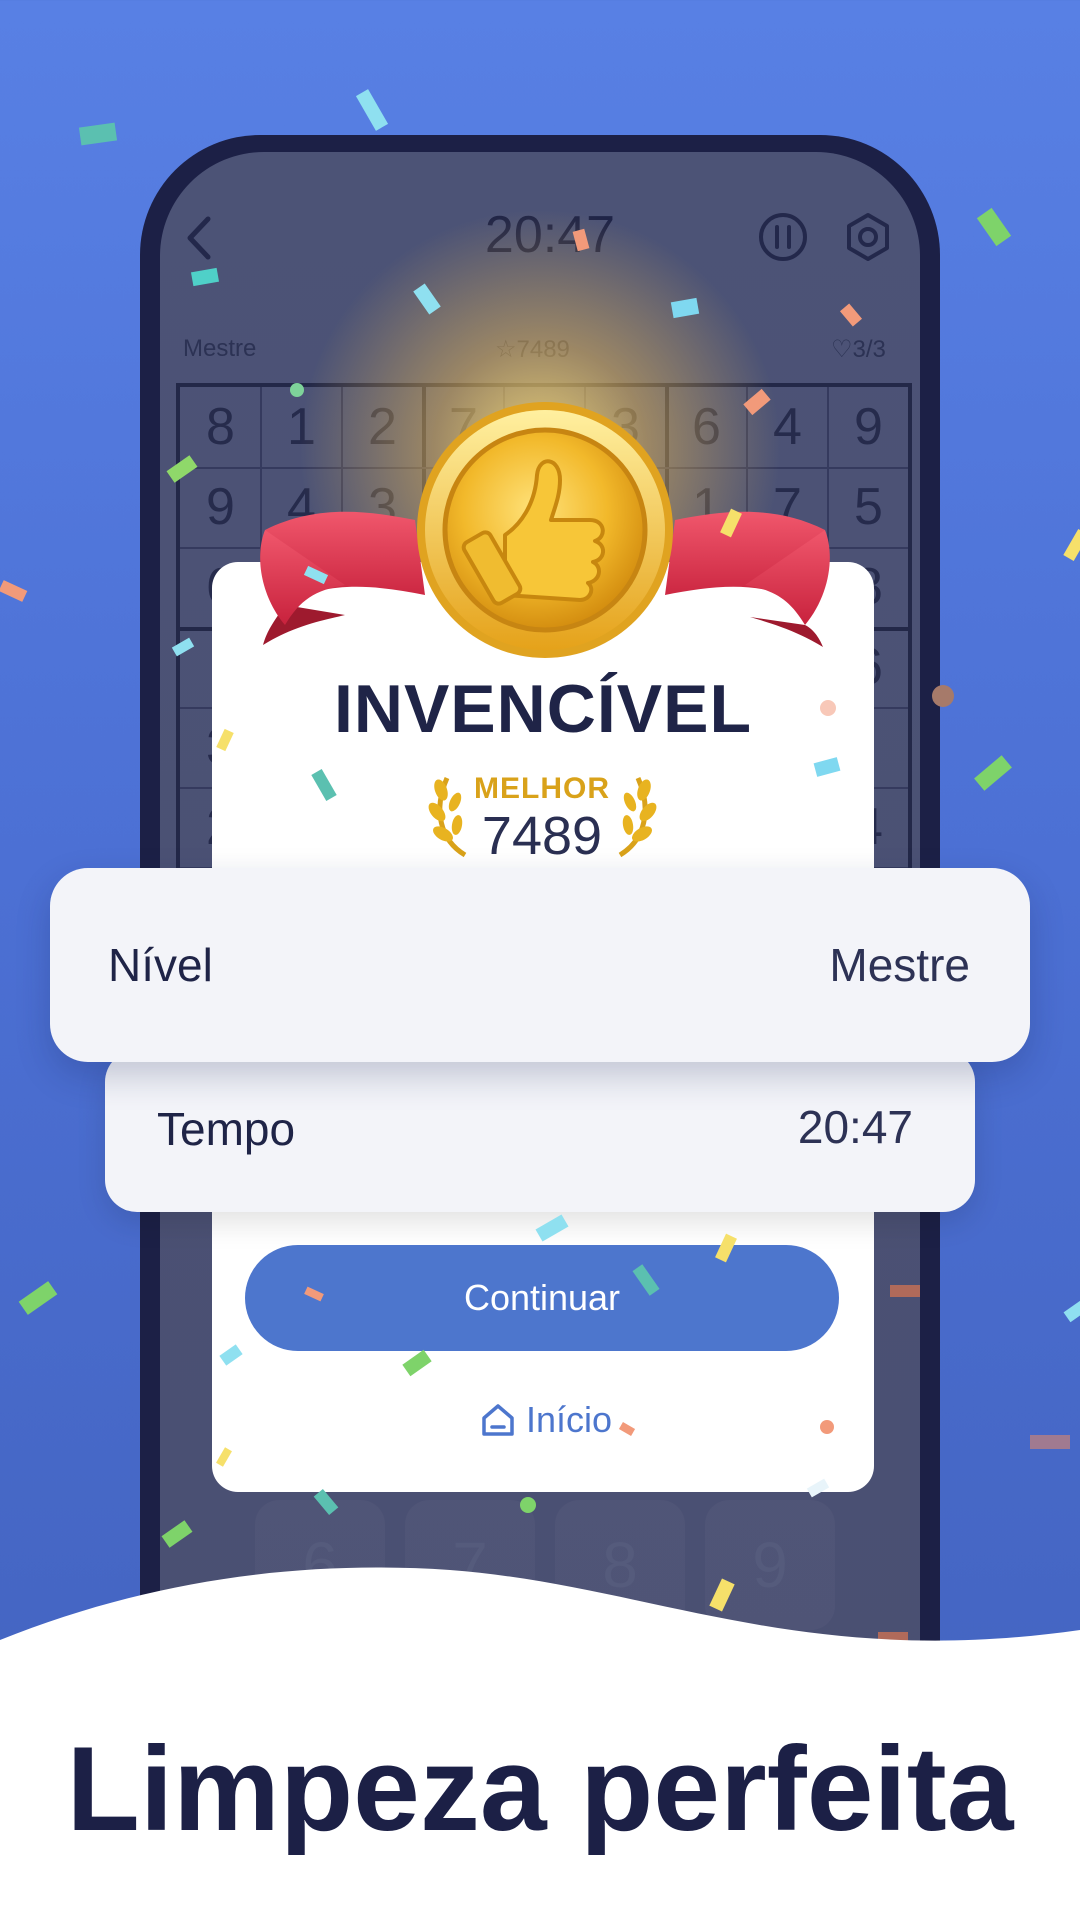  Describe the element at coordinates (540, 965) in the screenshot. I see `level-row: Nível Mestre` at that location.